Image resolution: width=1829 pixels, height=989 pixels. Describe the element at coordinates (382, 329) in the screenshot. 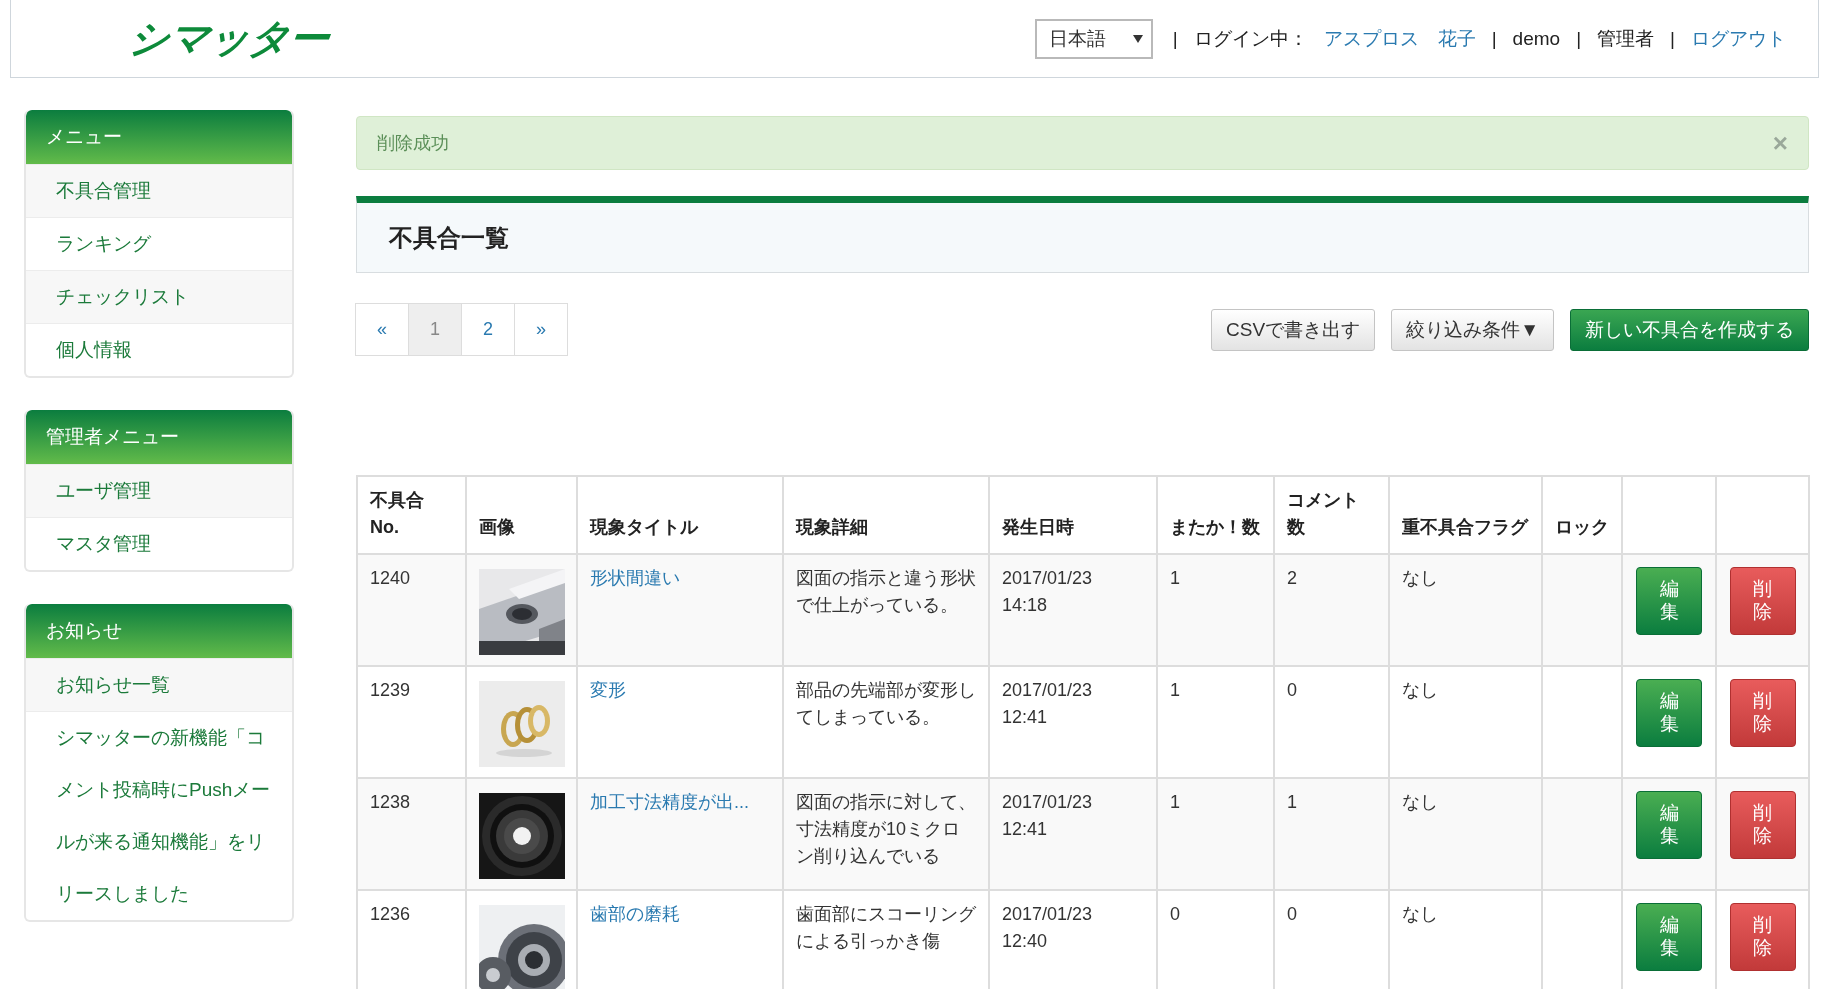

I see `page-link: «` at that location.